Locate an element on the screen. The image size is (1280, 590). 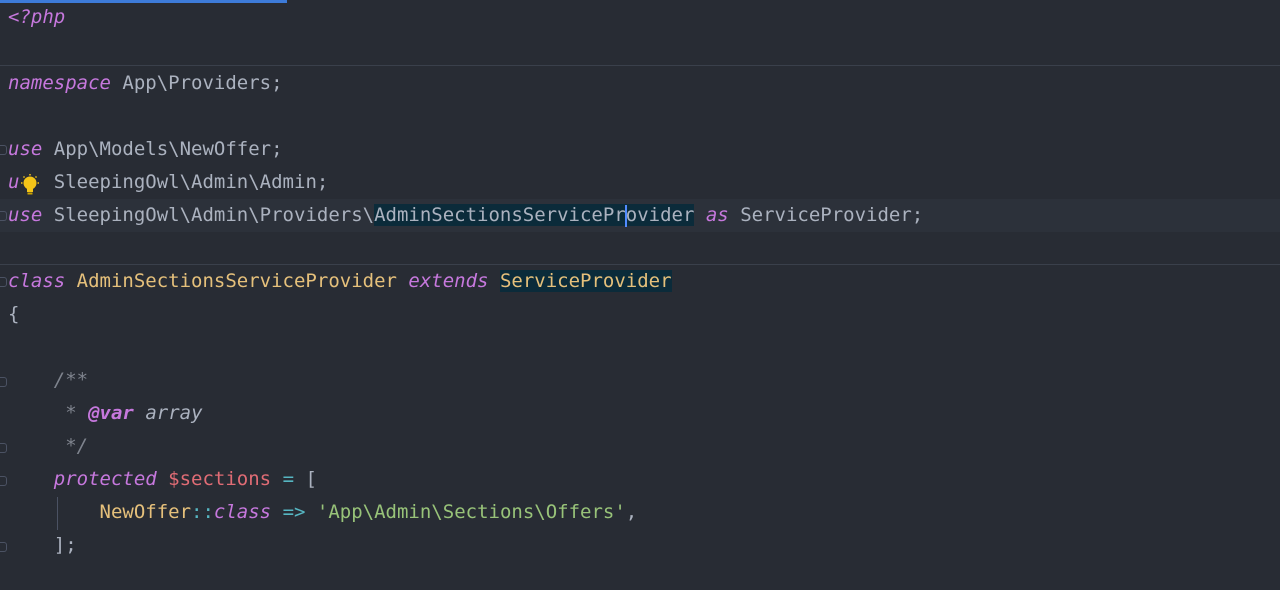
string-value: 'App\Admin\Sections\Offers' is located at coordinates (471, 512).